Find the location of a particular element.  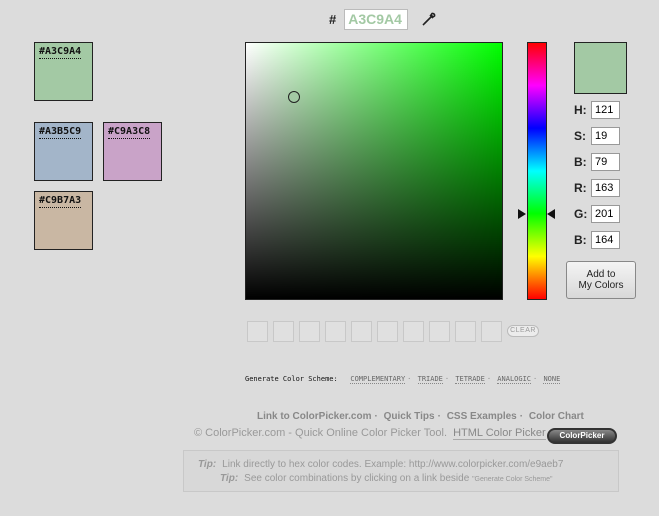

green-input is located at coordinates (605, 214).